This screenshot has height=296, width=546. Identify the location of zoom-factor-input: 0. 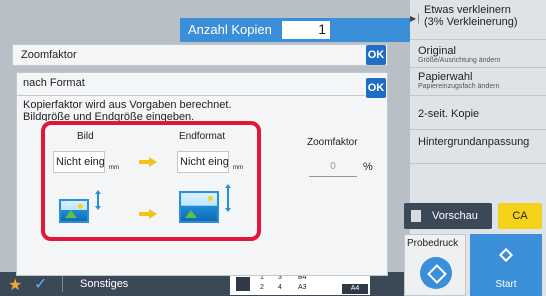
(333, 167).